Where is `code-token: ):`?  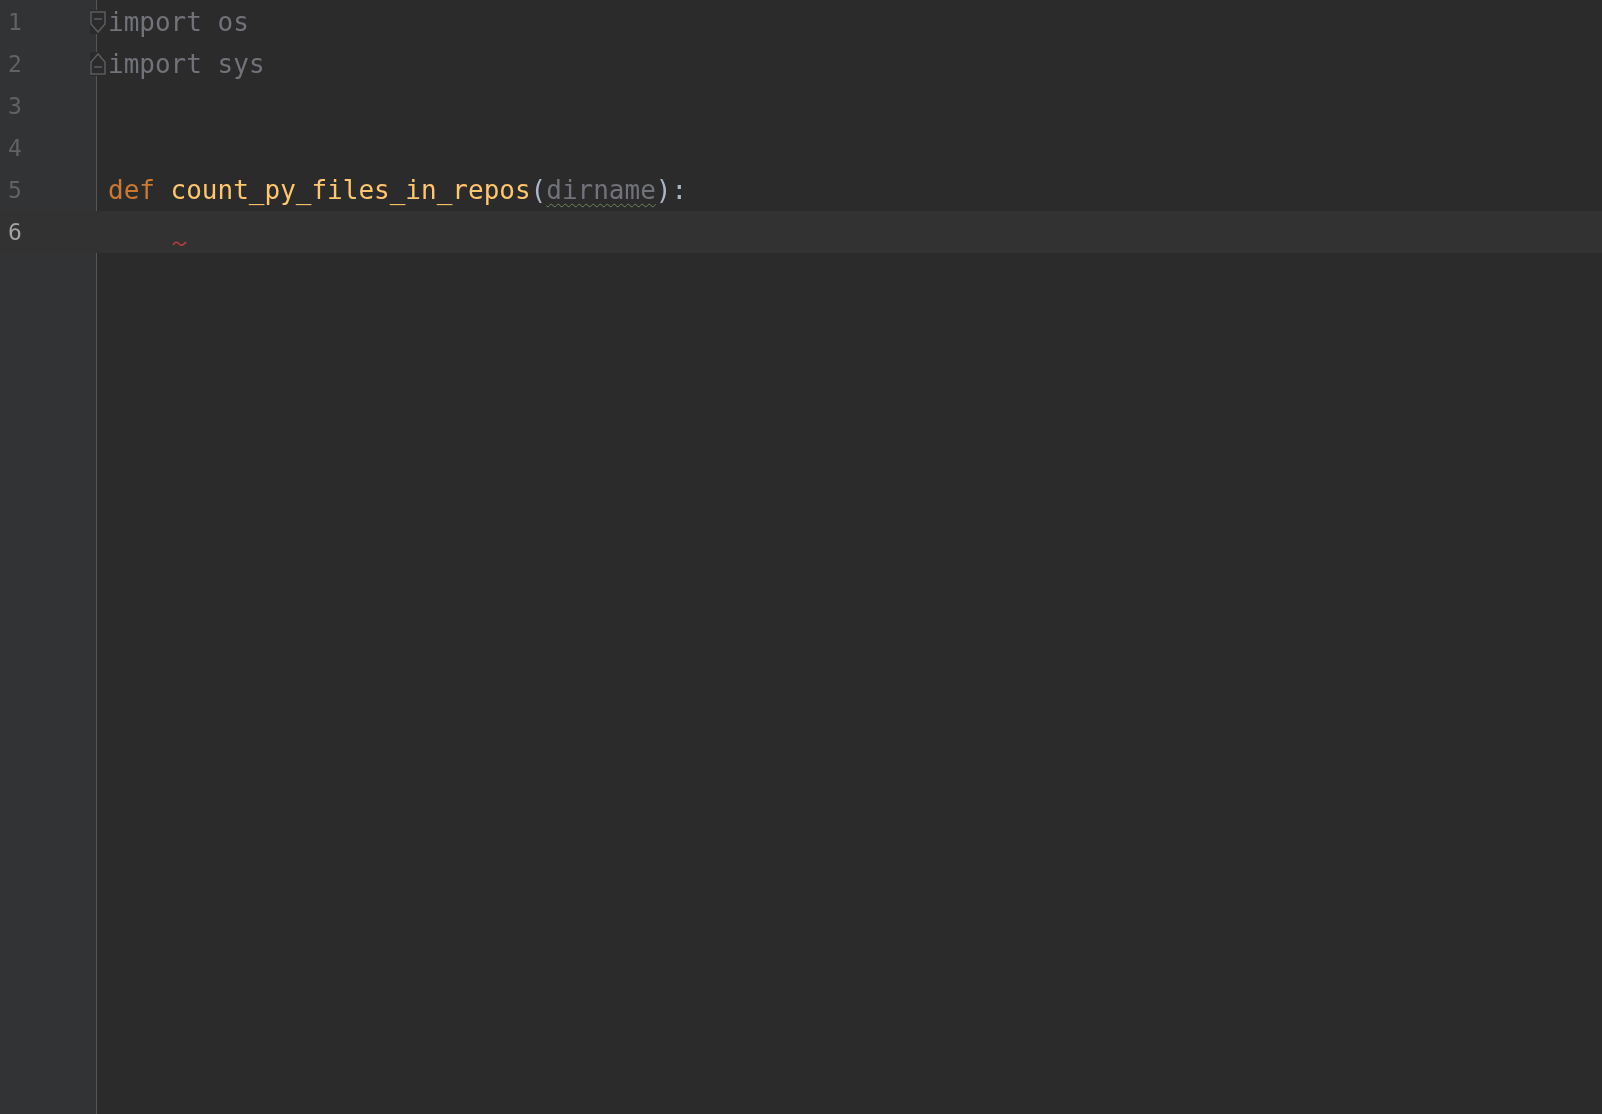
code-token: ): is located at coordinates (671, 190).